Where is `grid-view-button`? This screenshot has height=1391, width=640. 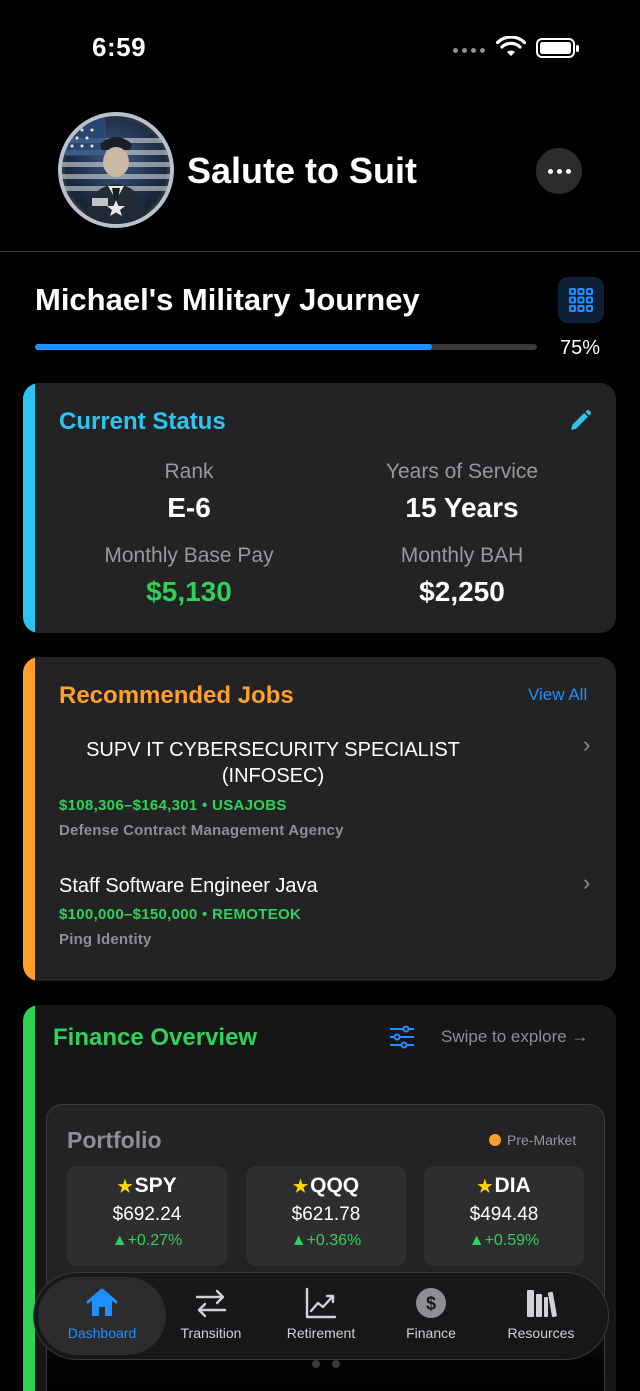
grid-view-button is located at coordinates (581, 300).